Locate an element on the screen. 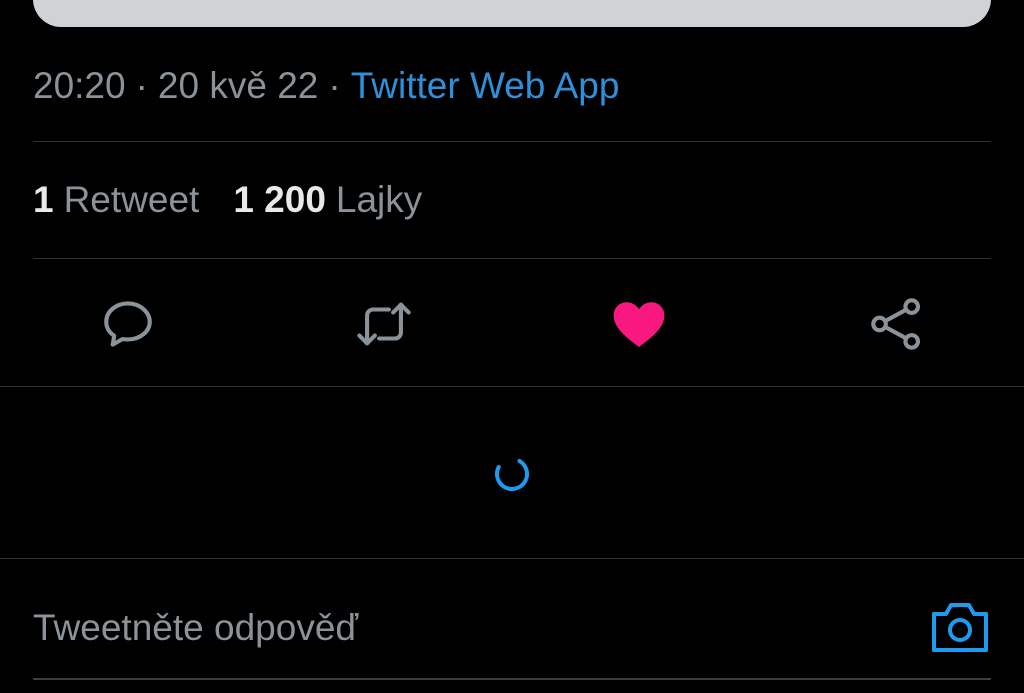  share-button is located at coordinates (896, 324).